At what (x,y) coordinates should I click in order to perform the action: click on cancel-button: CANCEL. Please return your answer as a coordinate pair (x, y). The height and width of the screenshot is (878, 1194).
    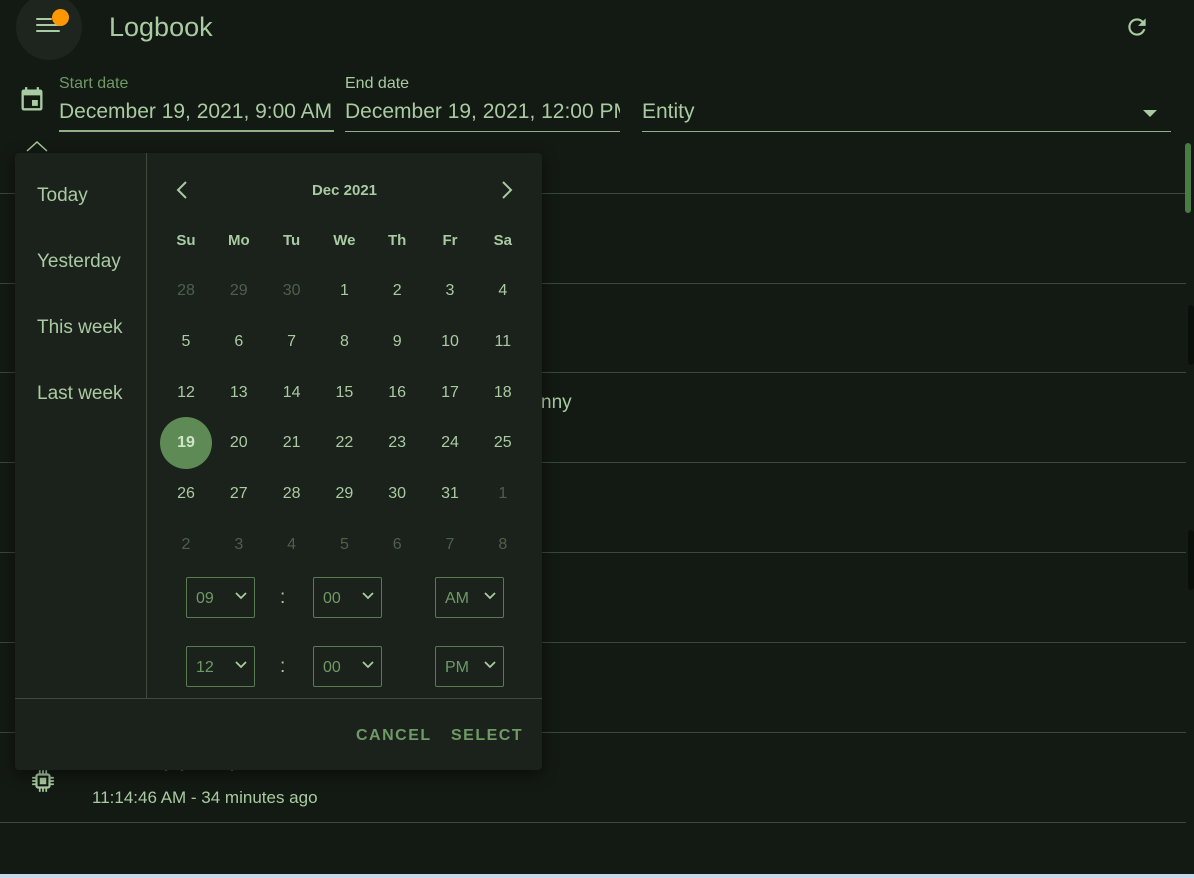
    Looking at the image, I should click on (394, 736).